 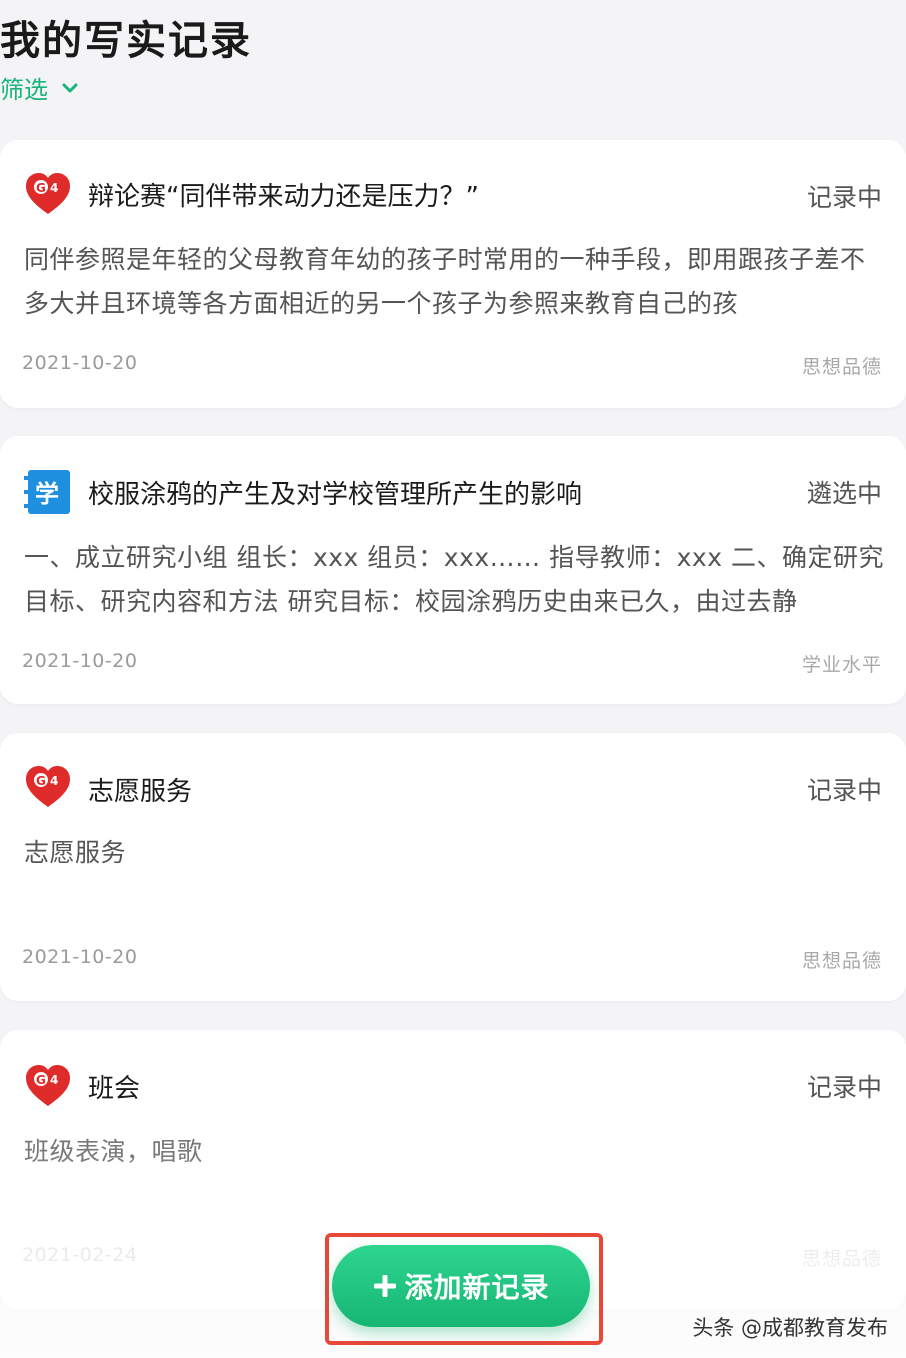 What do you see at coordinates (24, 90) in the screenshot?
I see `filter-label: 筛选` at bounding box center [24, 90].